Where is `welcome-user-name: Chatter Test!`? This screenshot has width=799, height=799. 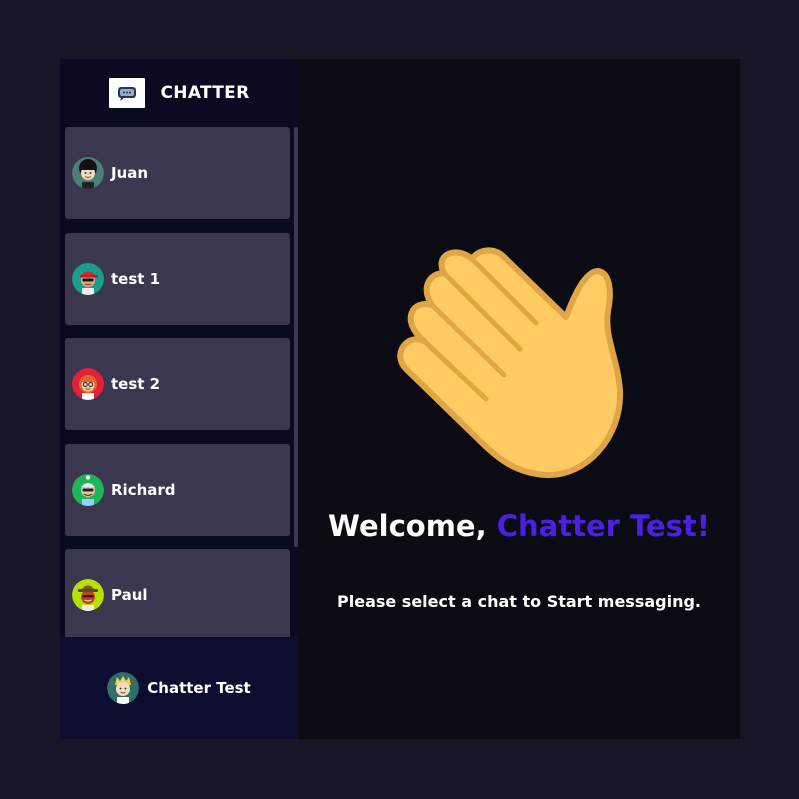 welcome-user-name: Chatter Test! is located at coordinates (603, 526).